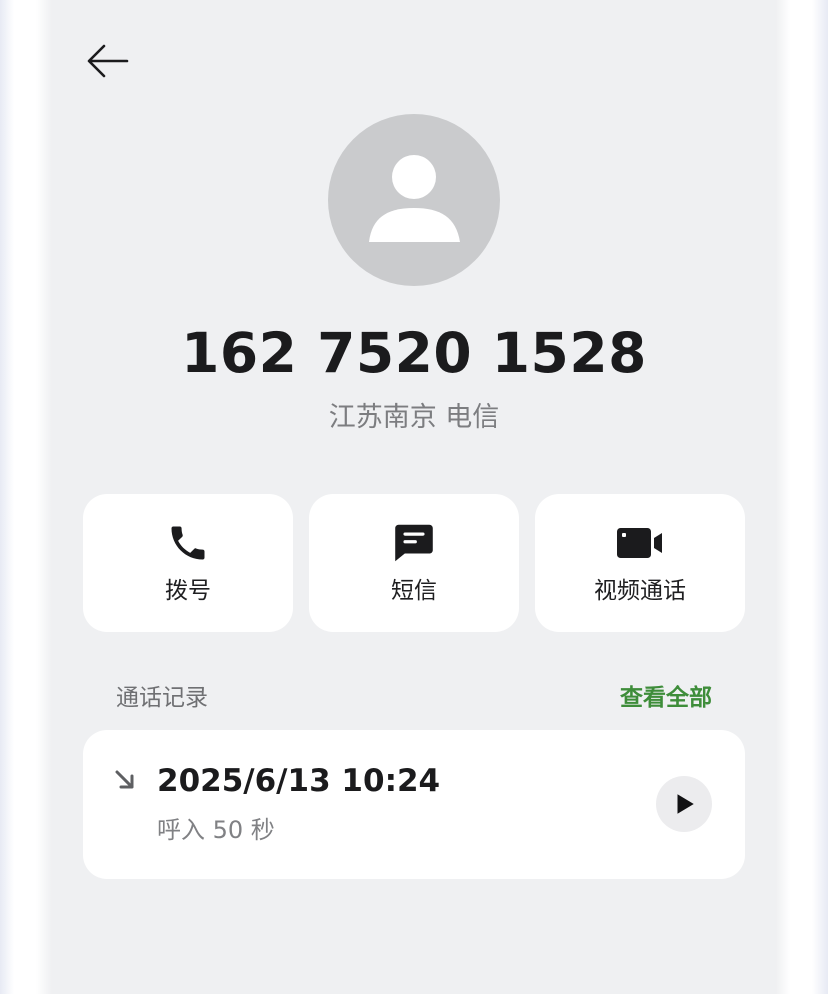  Describe the element at coordinates (188, 543) in the screenshot. I see `phone-icon` at that location.